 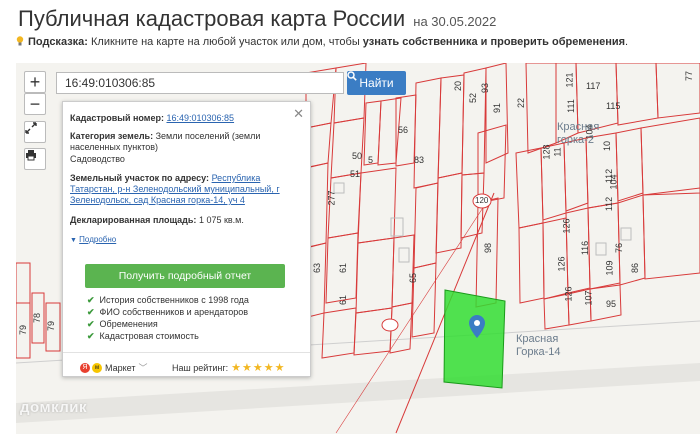 What do you see at coordinates (546, 152) in the screenshot?
I see `map-label: 128` at bounding box center [546, 152].